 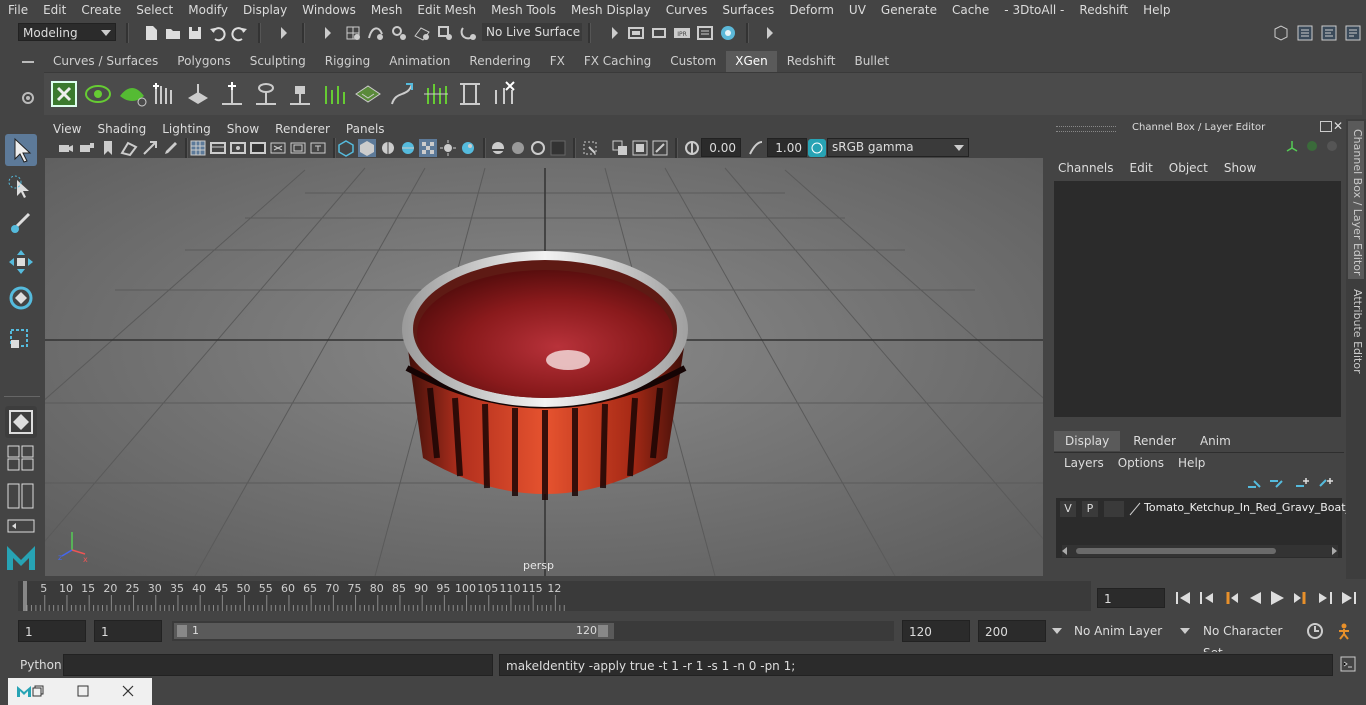 I want to click on isolate-select-icon, so click(x=498, y=148).